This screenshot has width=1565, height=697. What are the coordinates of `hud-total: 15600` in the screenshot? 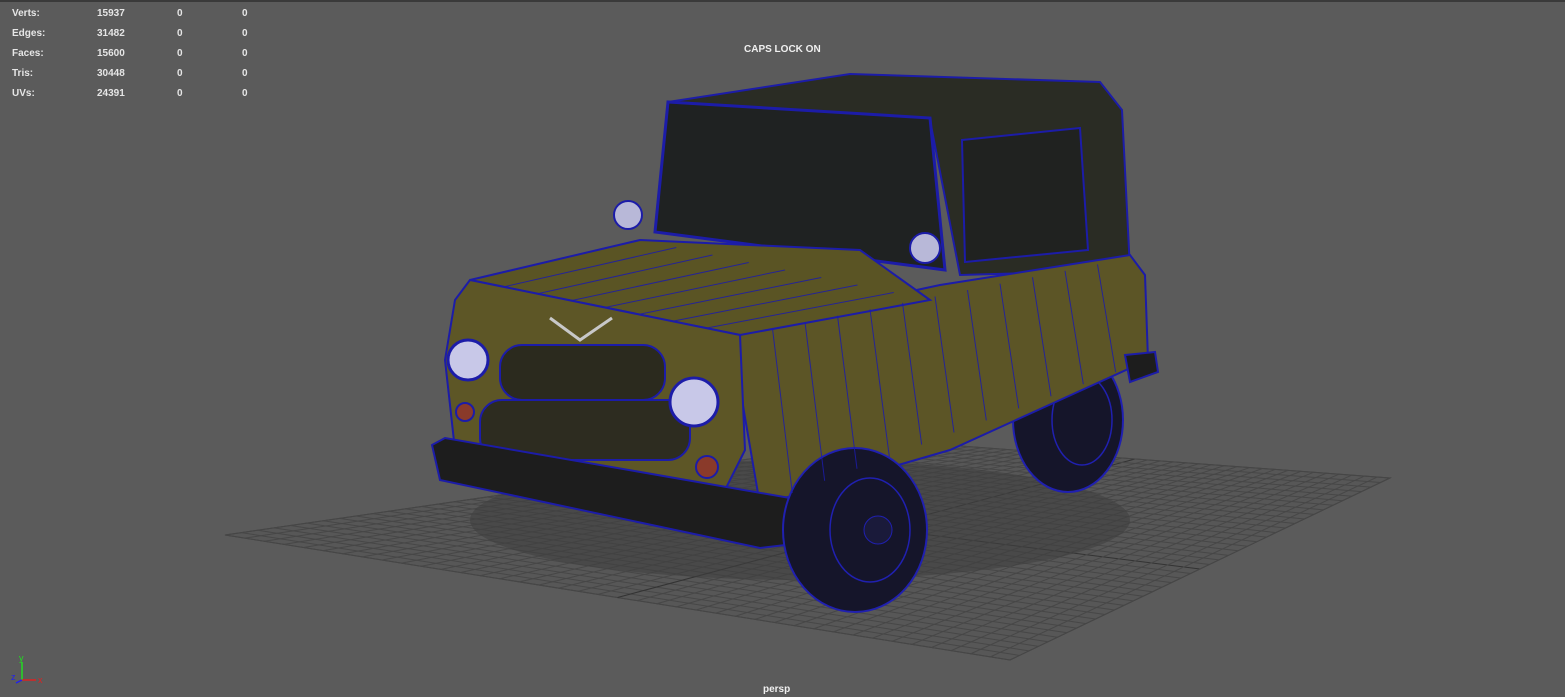 It's located at (111, 53).